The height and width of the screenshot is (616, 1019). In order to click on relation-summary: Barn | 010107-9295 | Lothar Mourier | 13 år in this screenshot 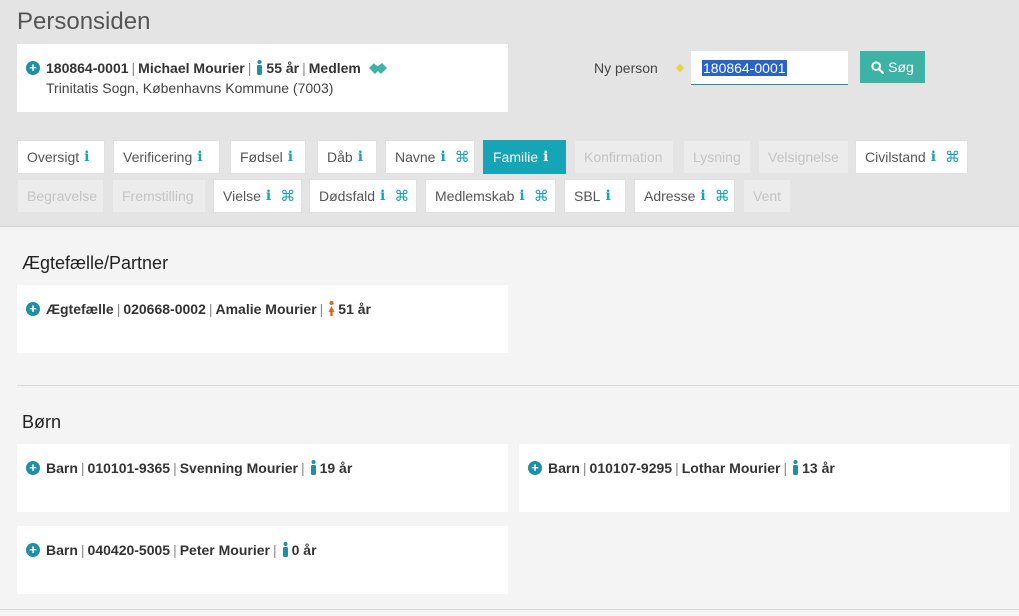, I will do `click(691, 468)`.